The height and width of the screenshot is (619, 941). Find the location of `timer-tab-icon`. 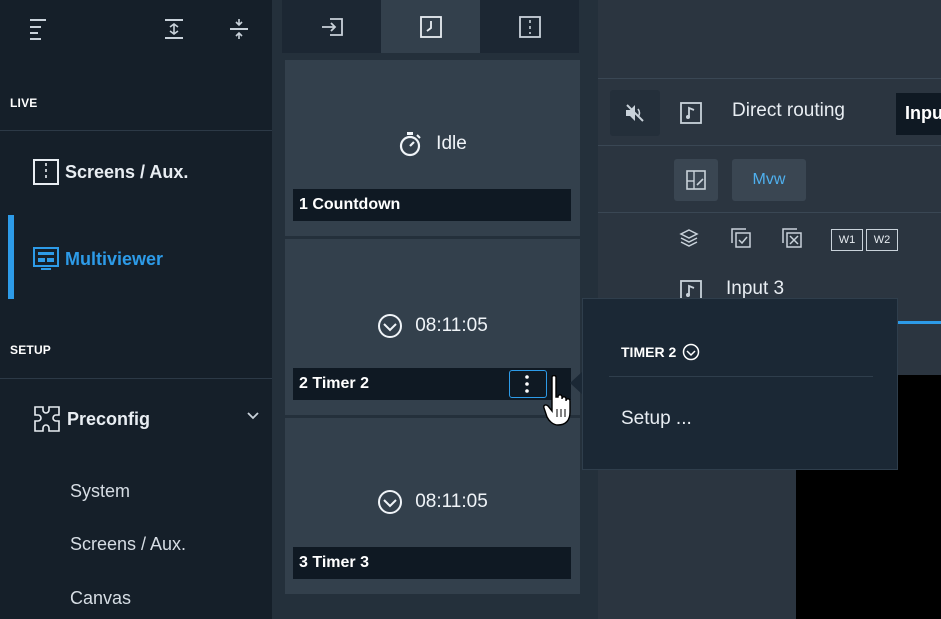

timer-tab-icon is located at coordinates (430, 26).